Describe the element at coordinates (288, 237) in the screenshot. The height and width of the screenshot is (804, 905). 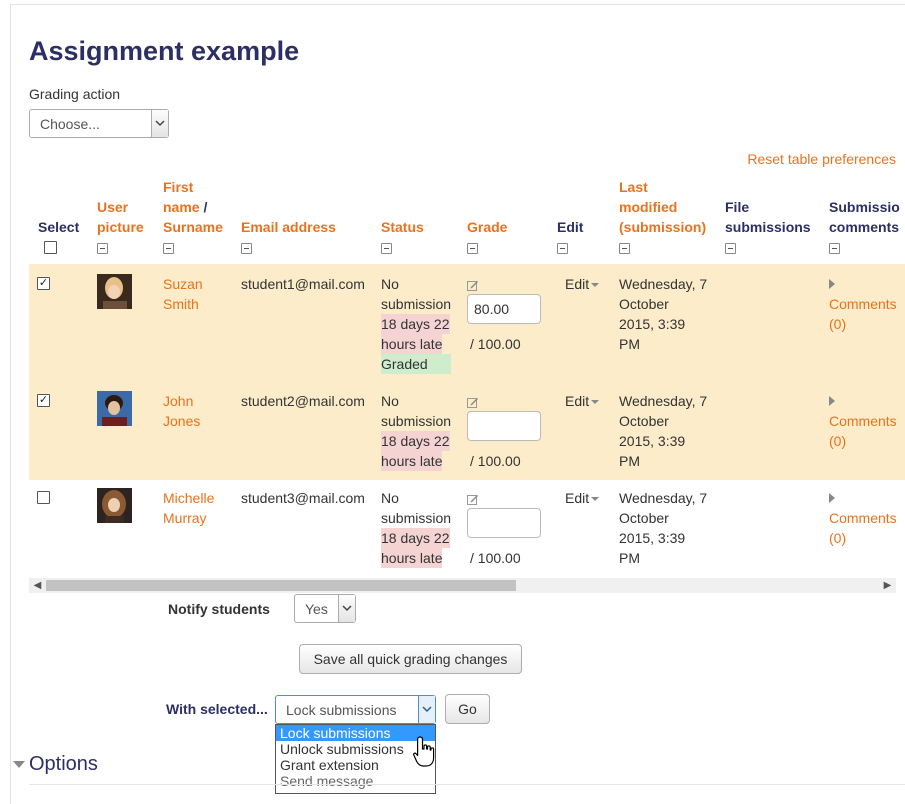
I see `header-email: Email address` at that location.